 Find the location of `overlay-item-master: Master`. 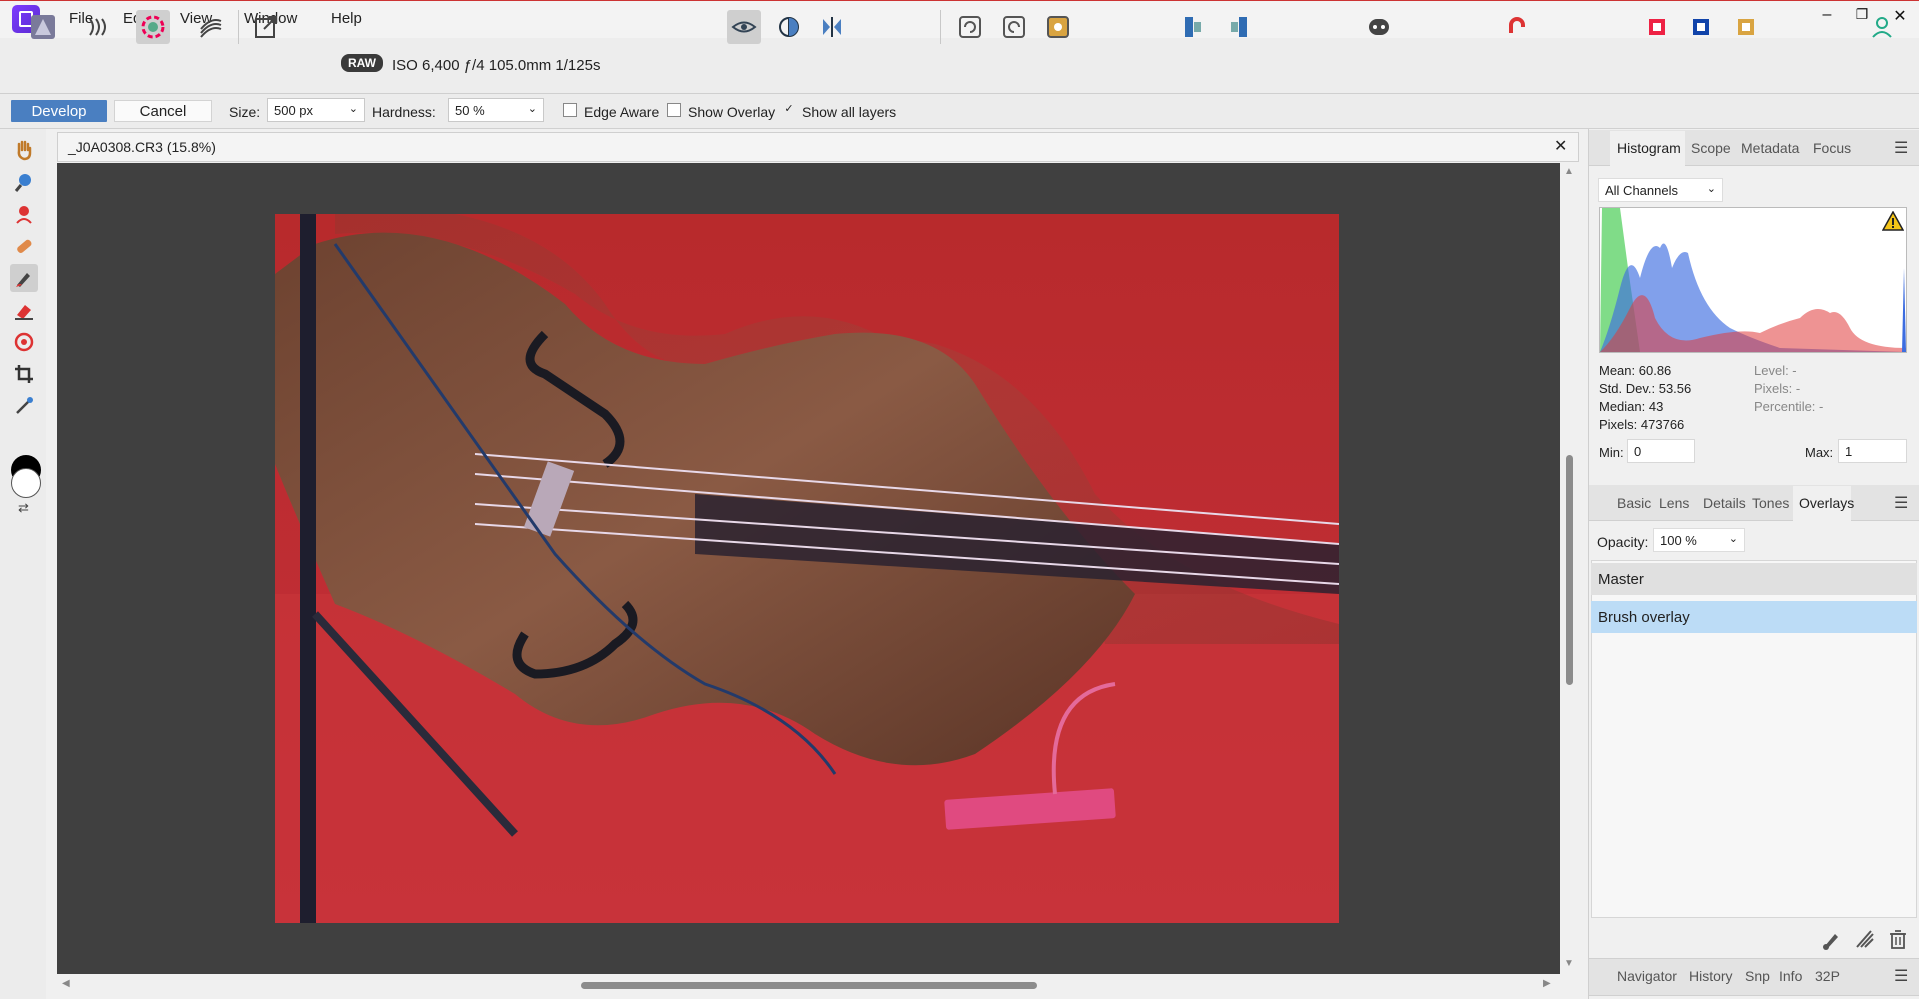

overlay-item-master: Master is located at coordinates (1754, 579).